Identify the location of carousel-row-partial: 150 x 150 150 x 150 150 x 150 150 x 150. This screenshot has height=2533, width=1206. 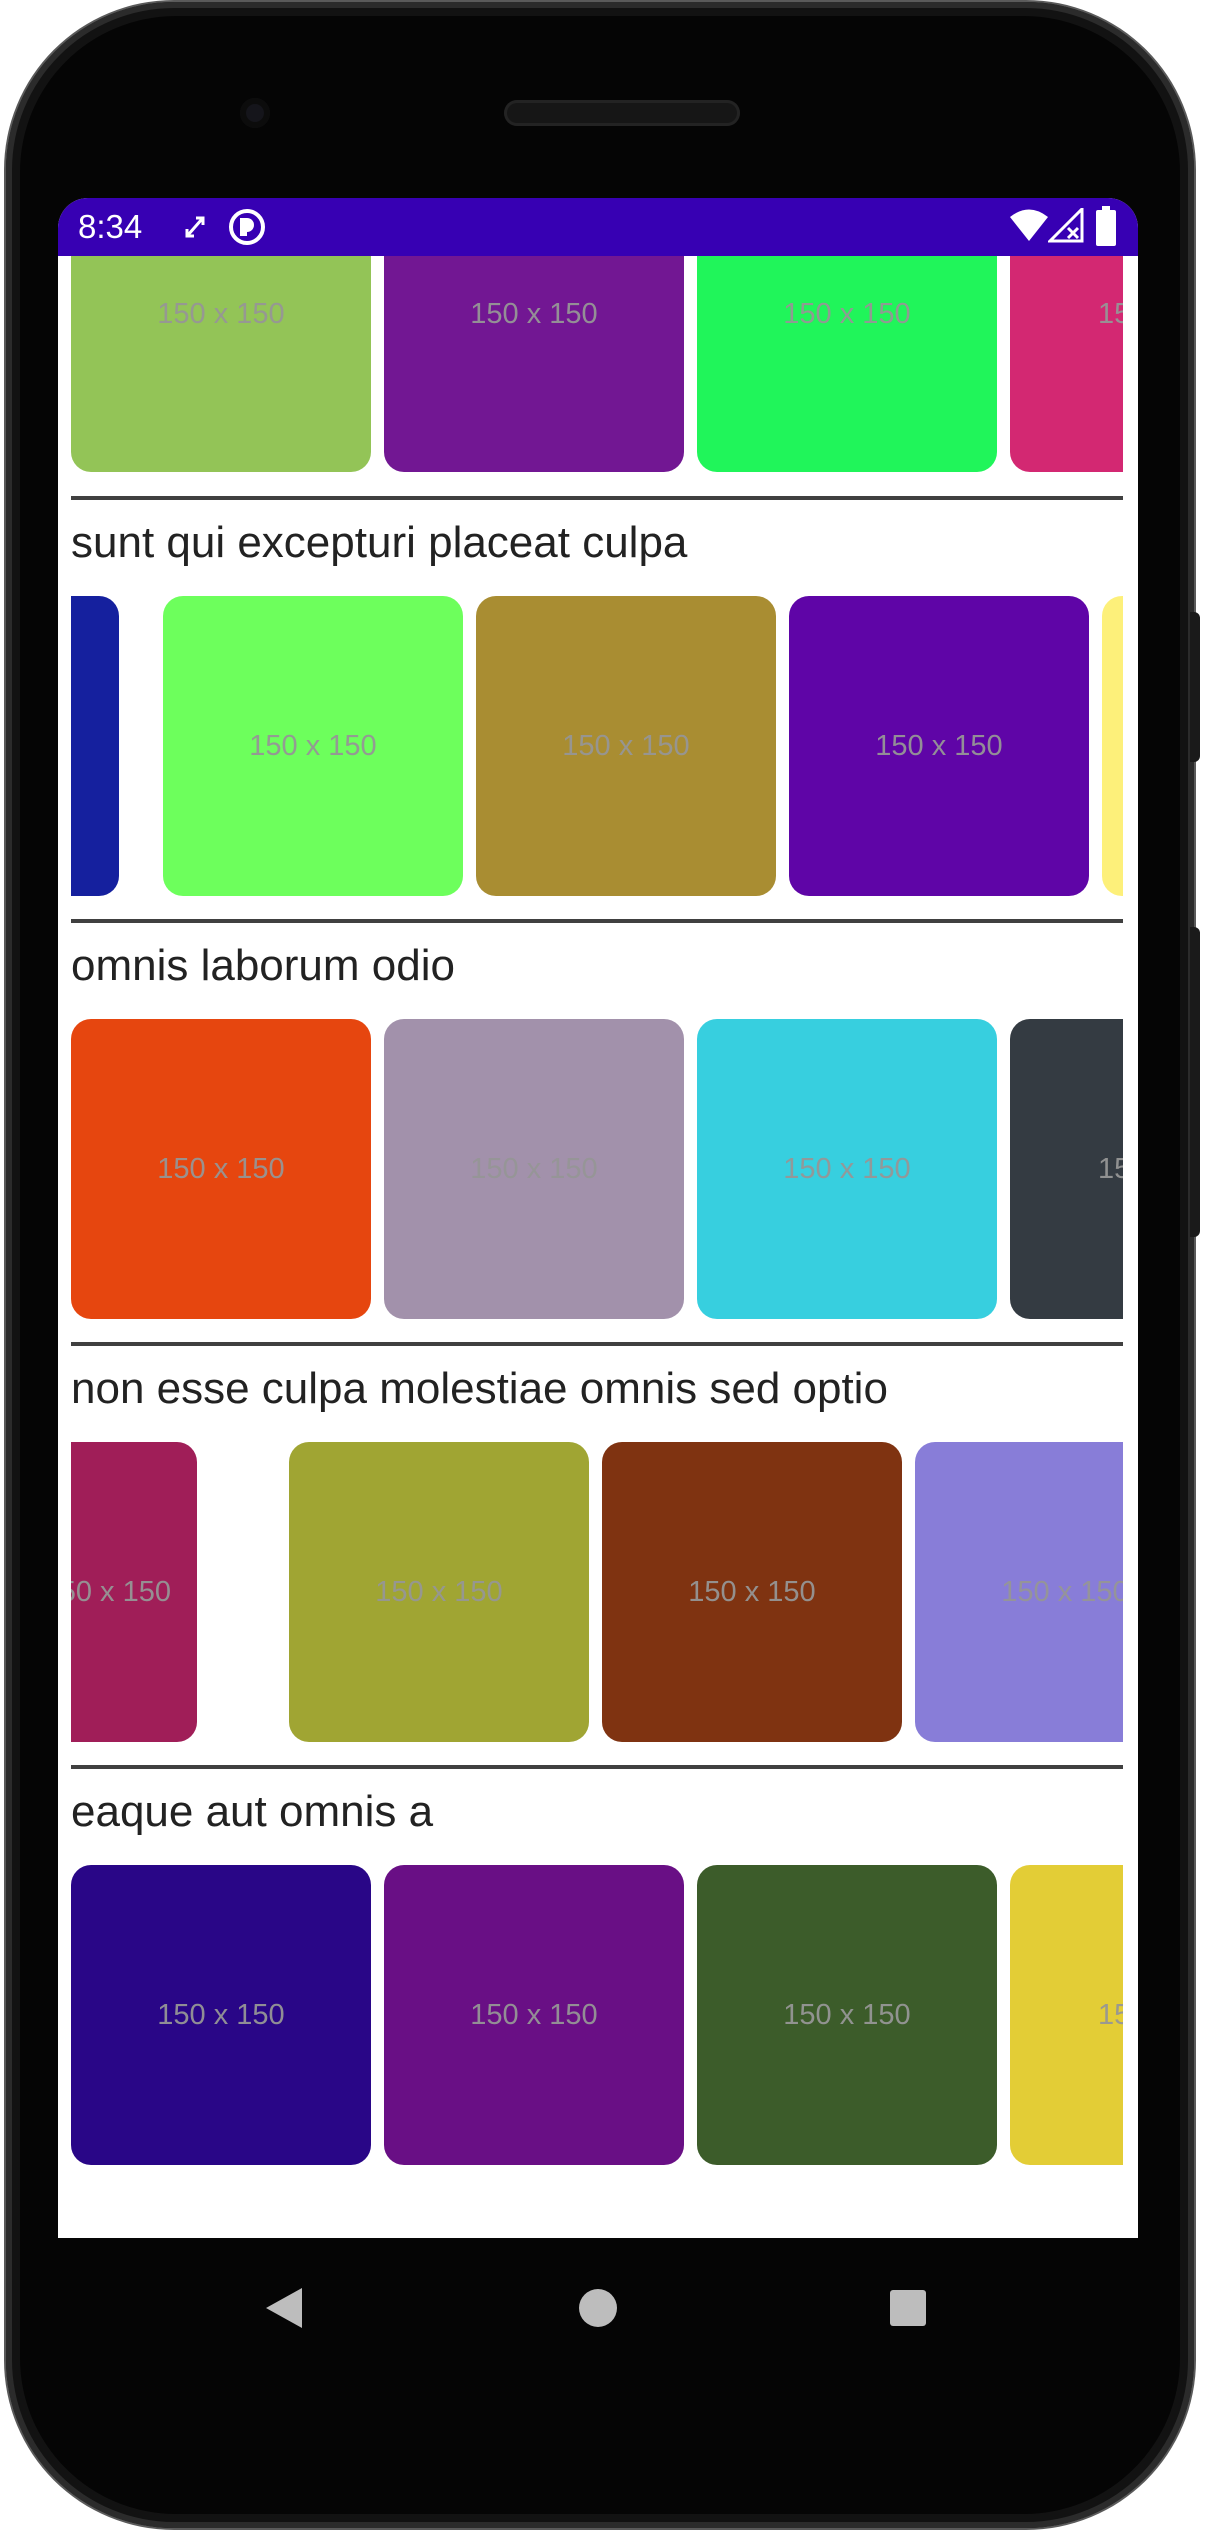
(597, 364).